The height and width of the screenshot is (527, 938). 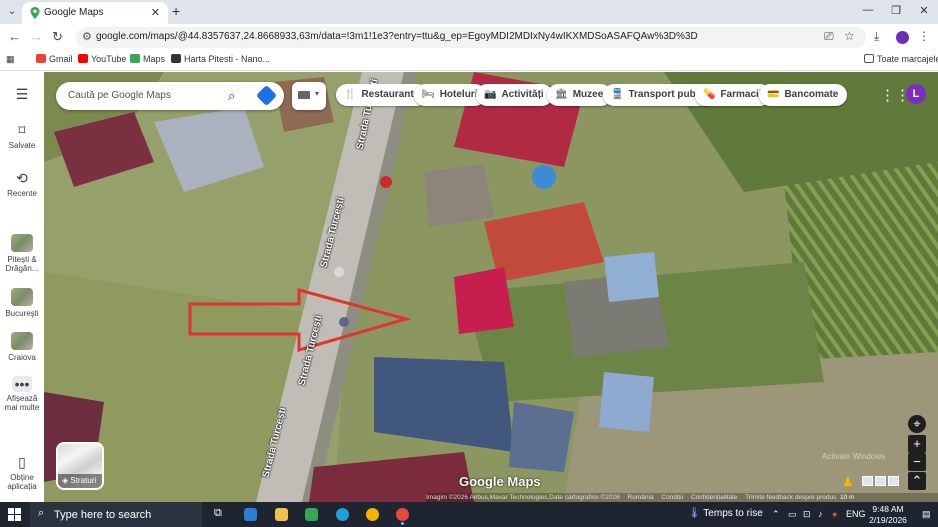 I want to click on taskbar-clock: 9:48 AM 2/19/2026, so click(x=888, y=515).